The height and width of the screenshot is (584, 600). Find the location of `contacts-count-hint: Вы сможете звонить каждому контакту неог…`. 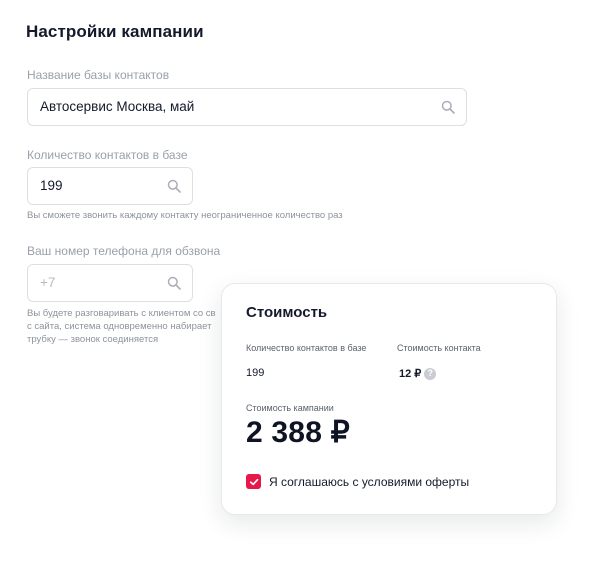

contacts-count-hint: Вы сможете звонить каждому контакту неог… is located at coordinates (185, 215).